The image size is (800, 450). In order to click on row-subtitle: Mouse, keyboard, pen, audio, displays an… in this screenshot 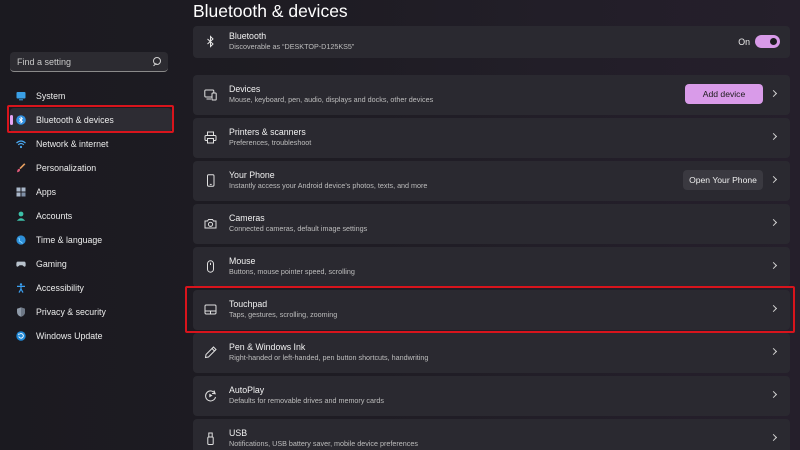, I will do `click(331, 99)`.